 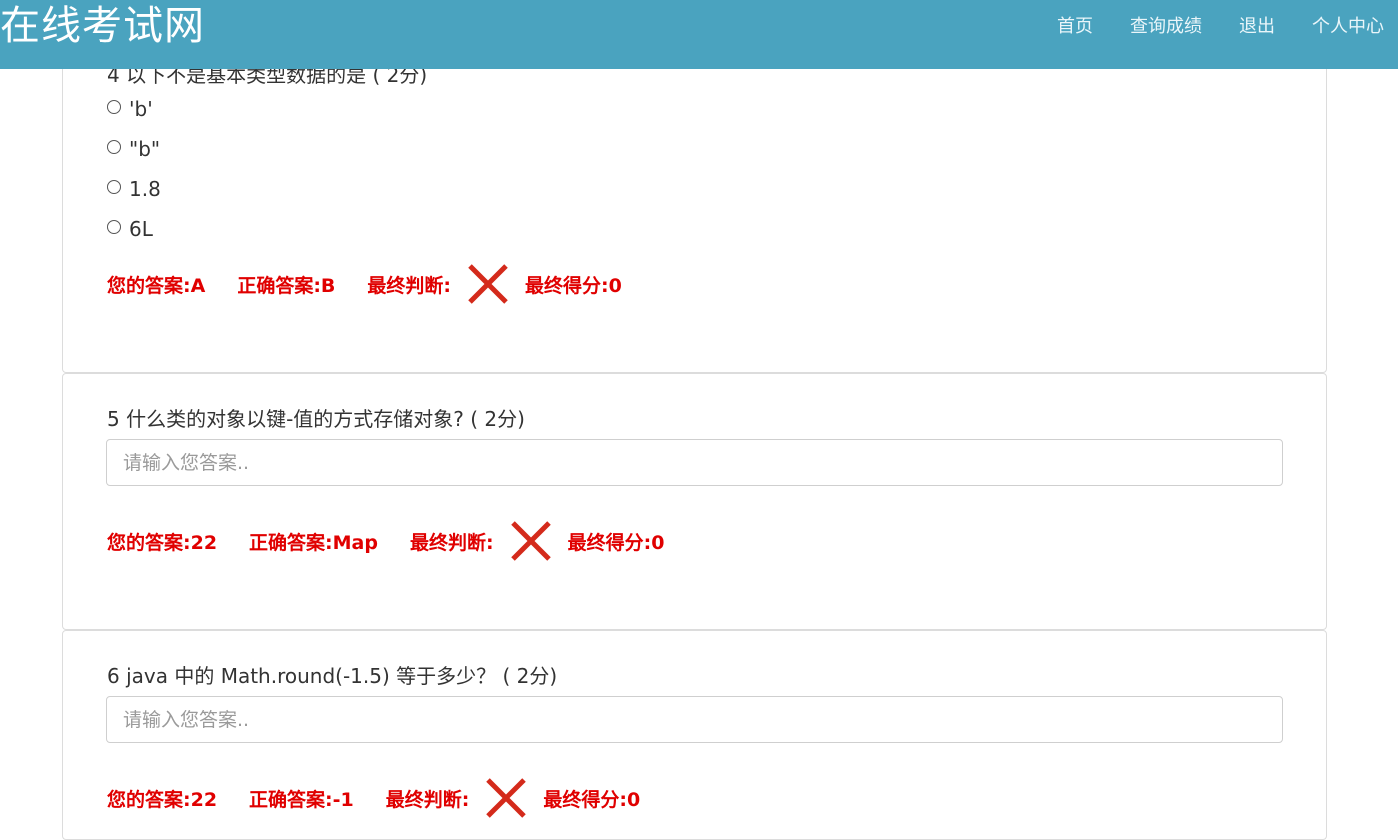 I want to click on option-label: 'b', so click(x=141, y=109).